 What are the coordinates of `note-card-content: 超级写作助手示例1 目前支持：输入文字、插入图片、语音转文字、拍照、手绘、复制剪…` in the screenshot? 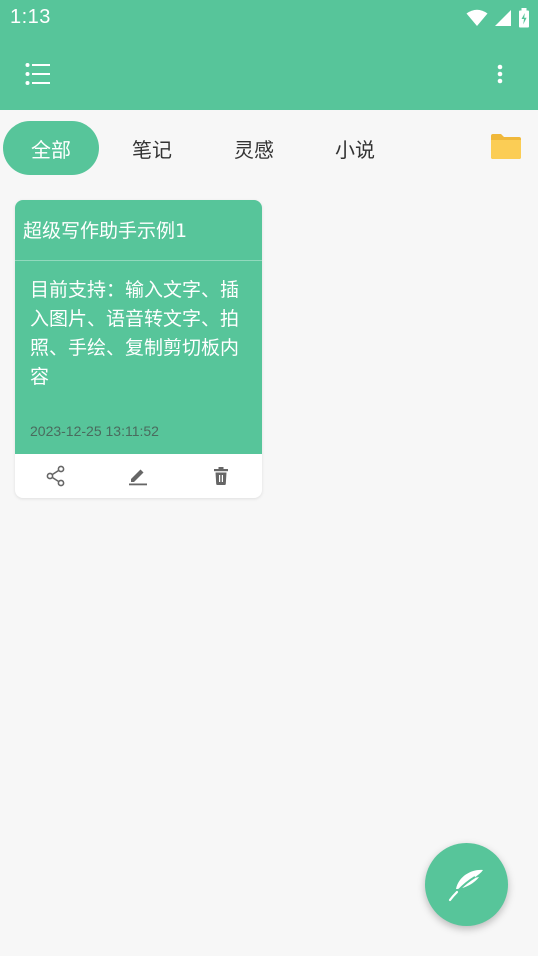 It's located at (138, 327).